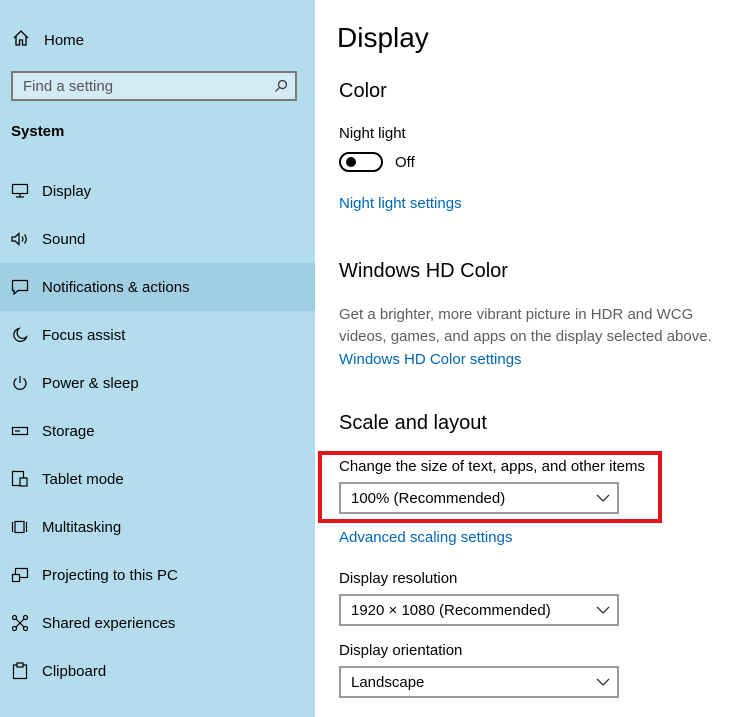  Describe the element at coordinates (425, 537) in the screenshot. I see `advanced-scaling-settings-link: Advanced scaling settings` at that location.